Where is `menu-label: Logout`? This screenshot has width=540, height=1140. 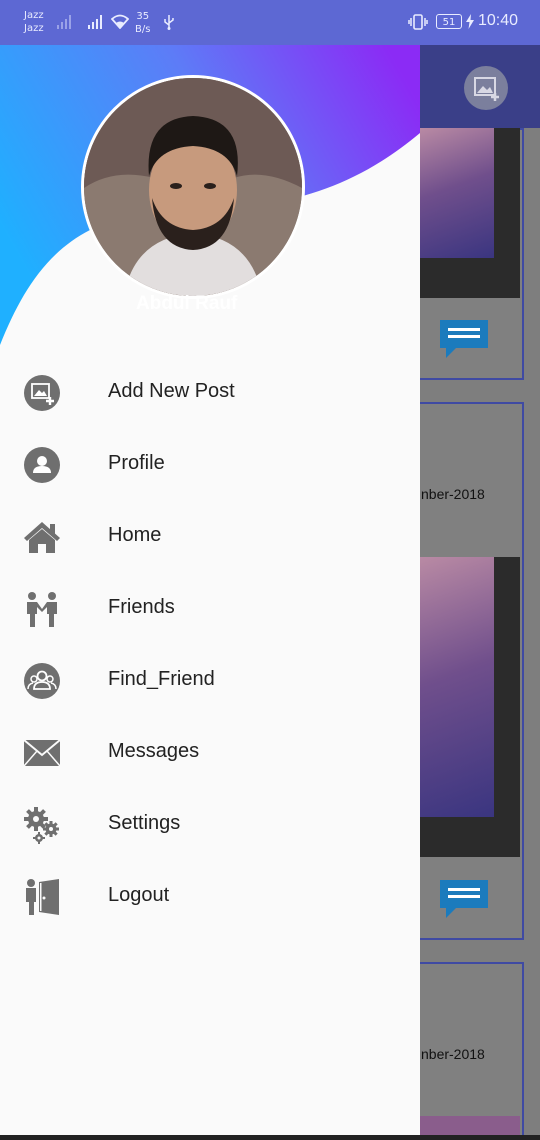 menu-label: Logout is located at coordinates (139, 895).